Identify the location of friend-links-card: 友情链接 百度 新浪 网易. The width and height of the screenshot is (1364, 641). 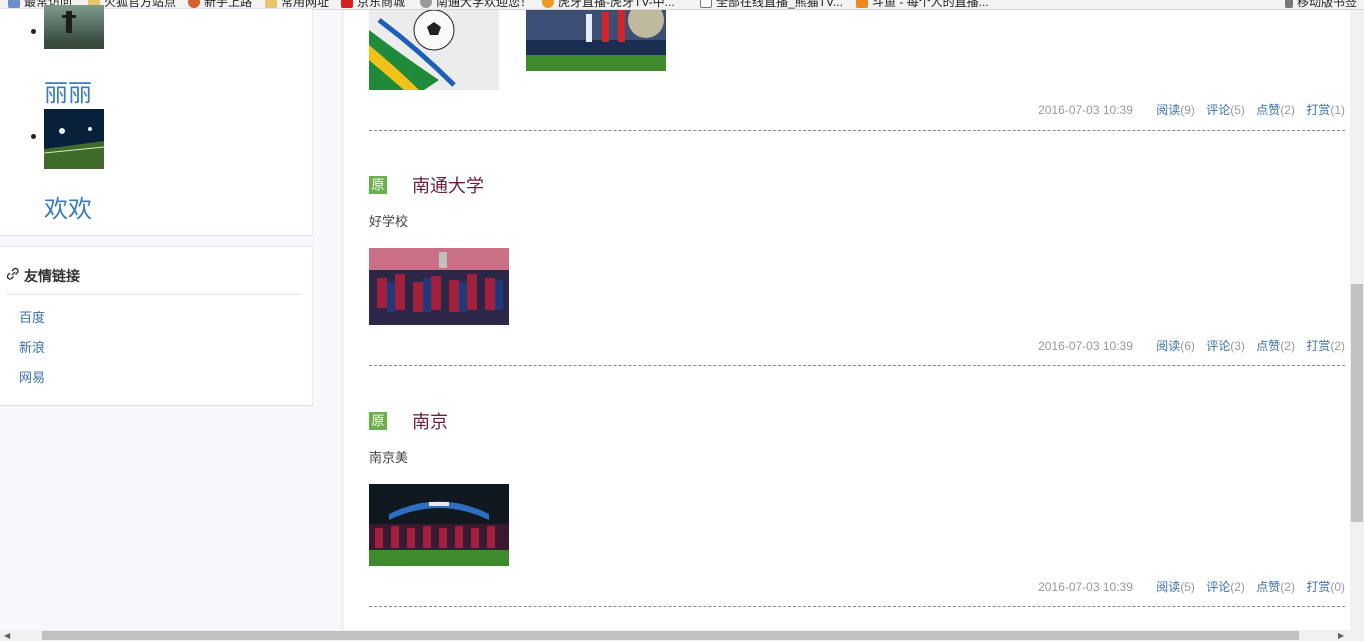
(156, 326).